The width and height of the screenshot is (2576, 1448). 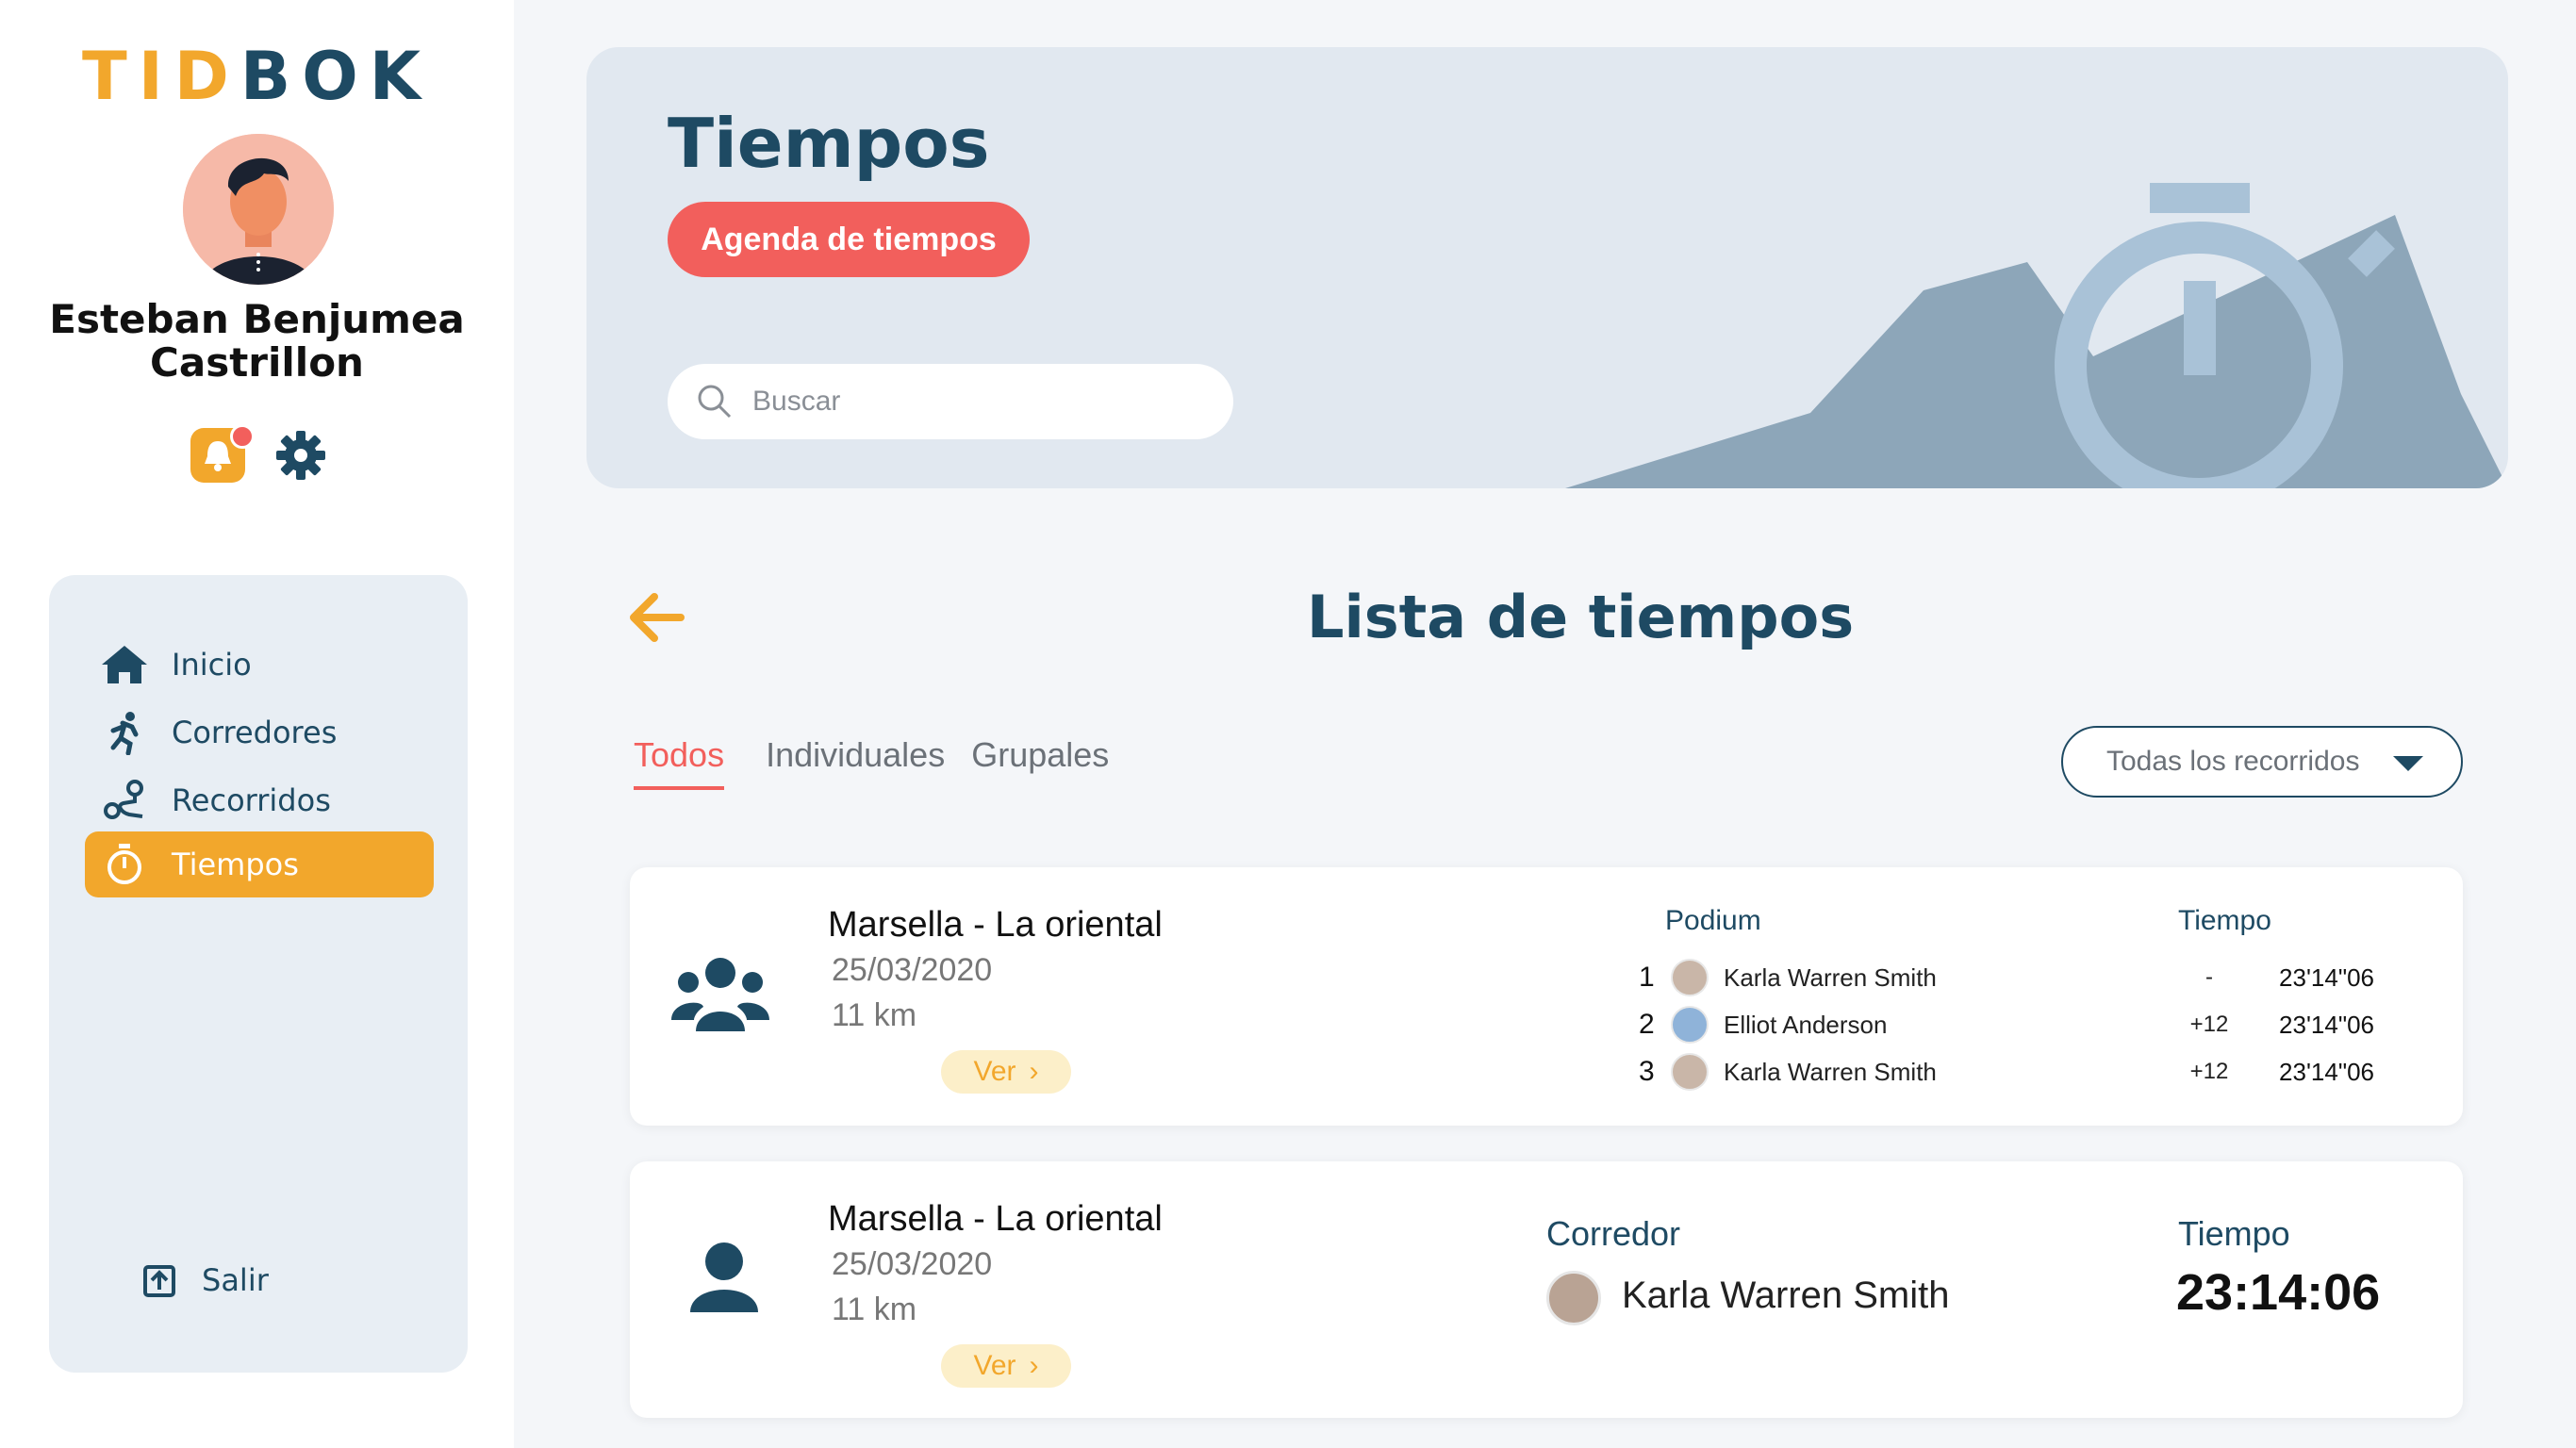 What do you see at coordinates (257, 341) in the screenshot?
I see `user-name: Esteban Benjumea Castrillon` at bounding box center [257, 341].